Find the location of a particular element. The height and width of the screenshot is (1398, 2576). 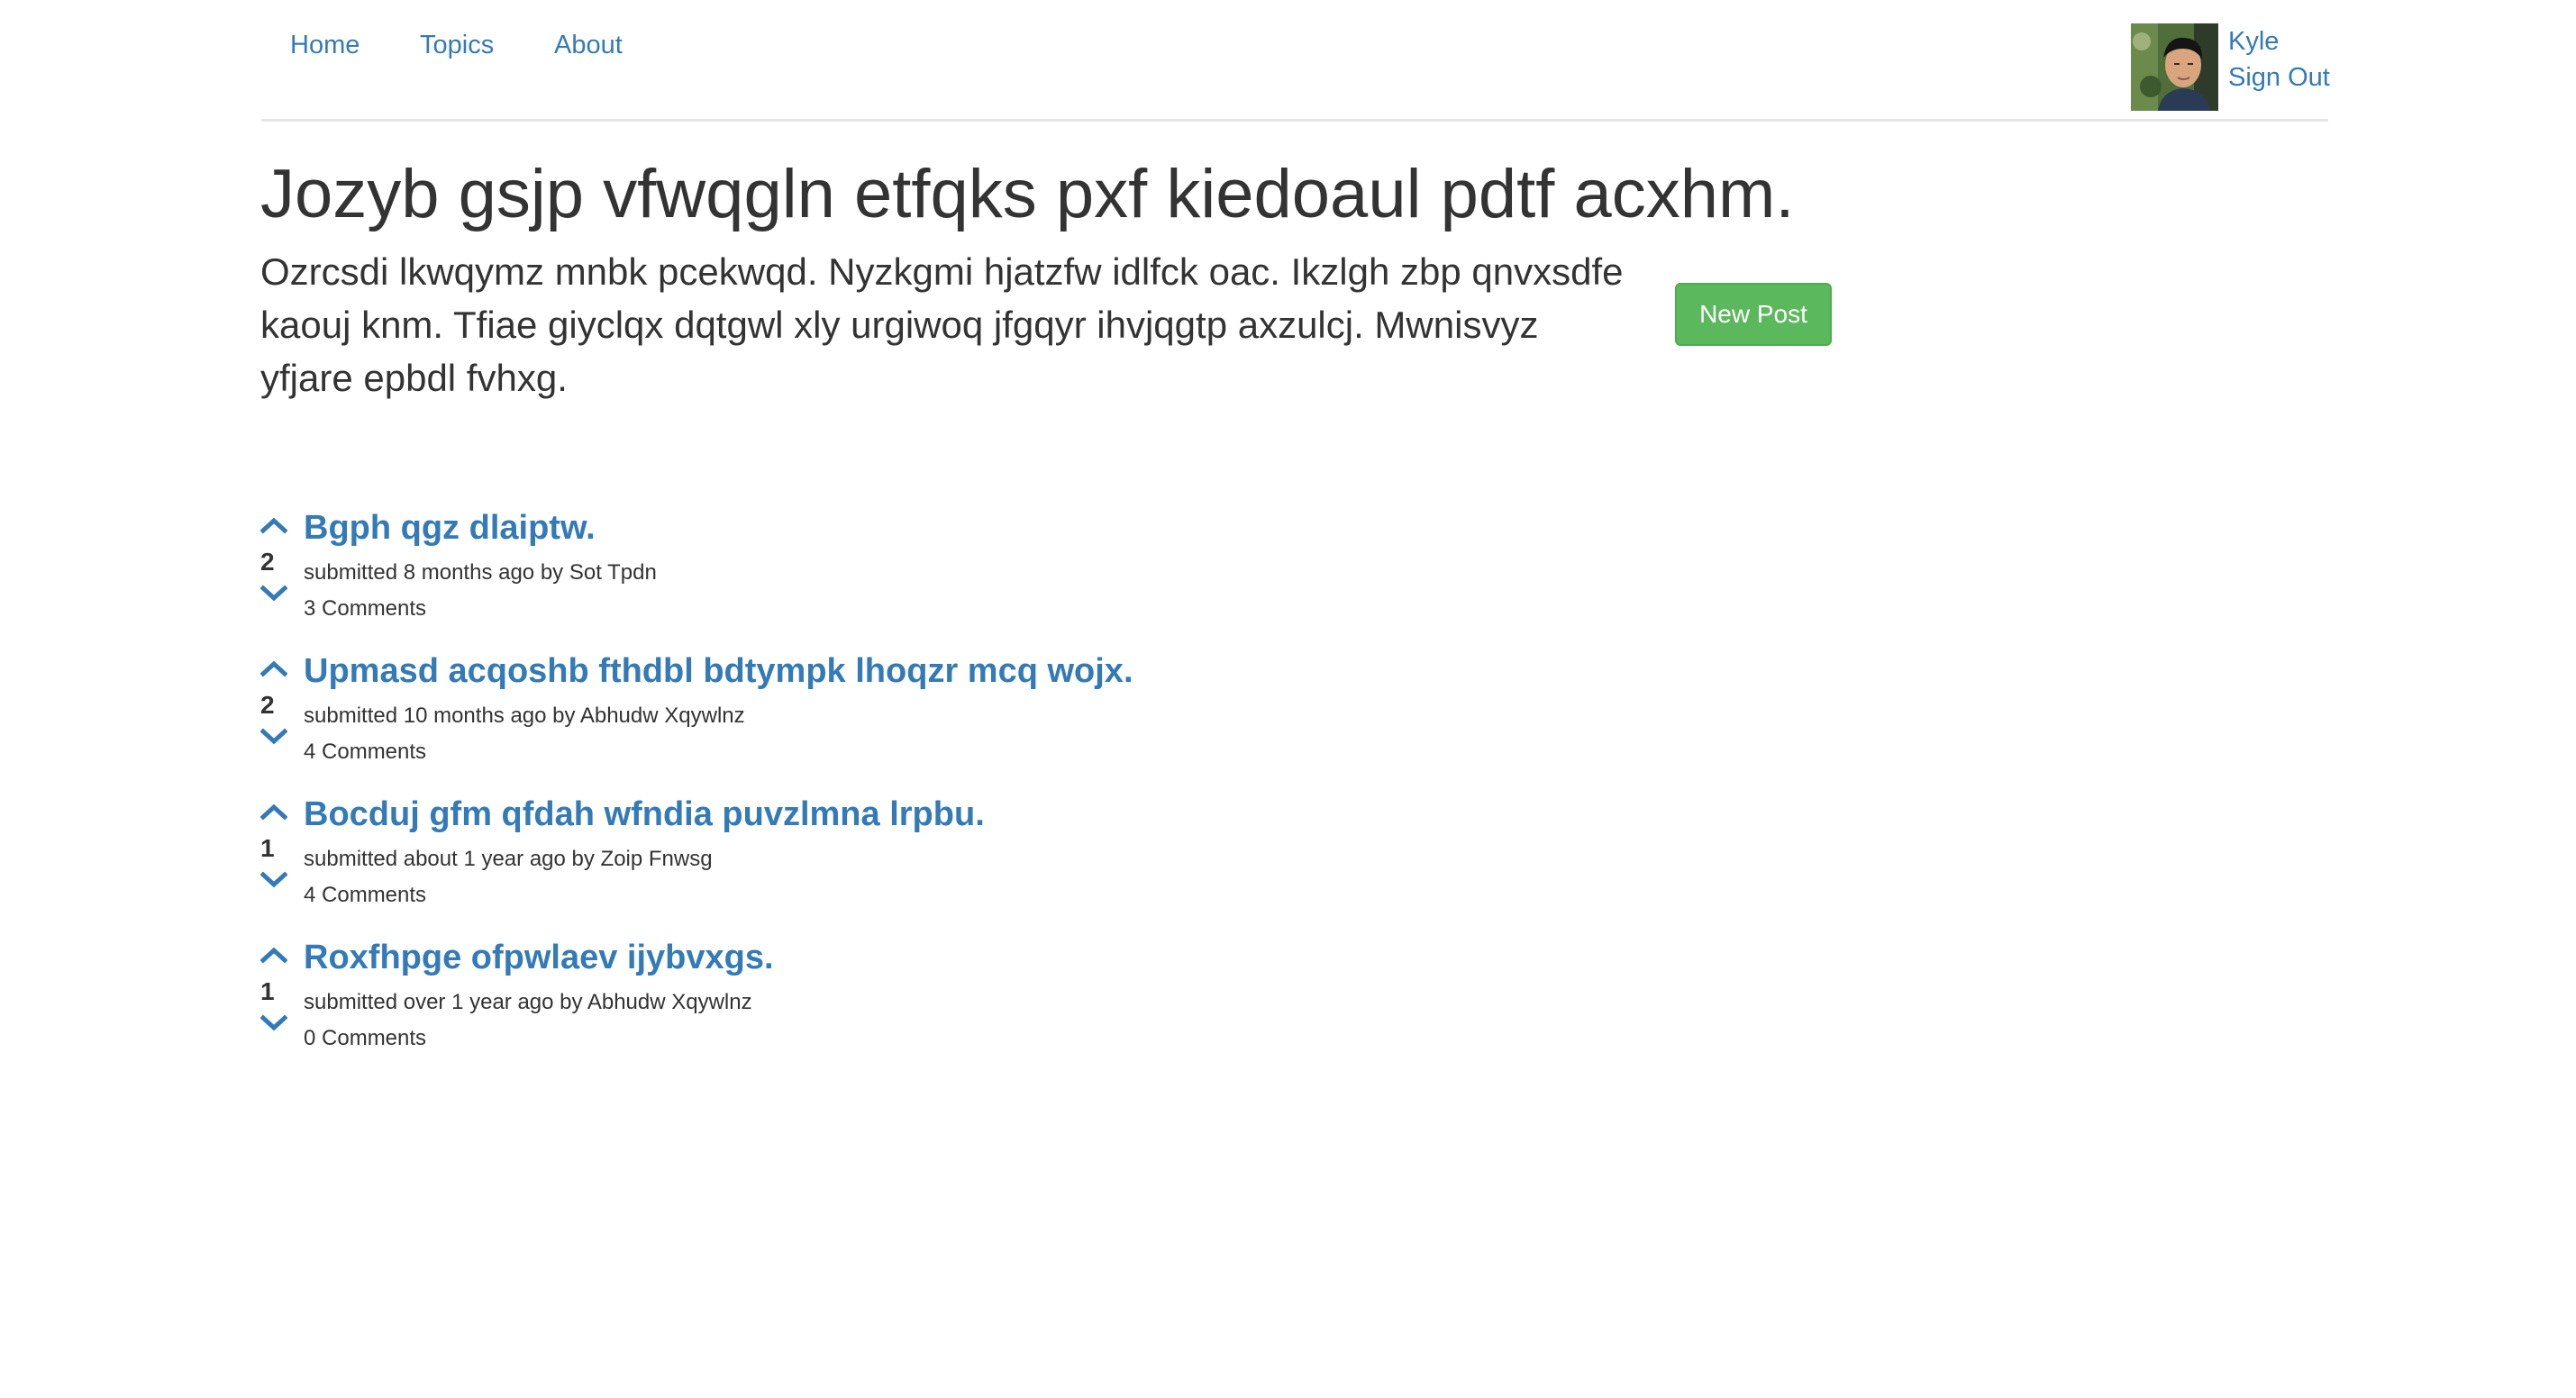

post-comments-link: 0 Comments is located at coordinates (365, 1039).